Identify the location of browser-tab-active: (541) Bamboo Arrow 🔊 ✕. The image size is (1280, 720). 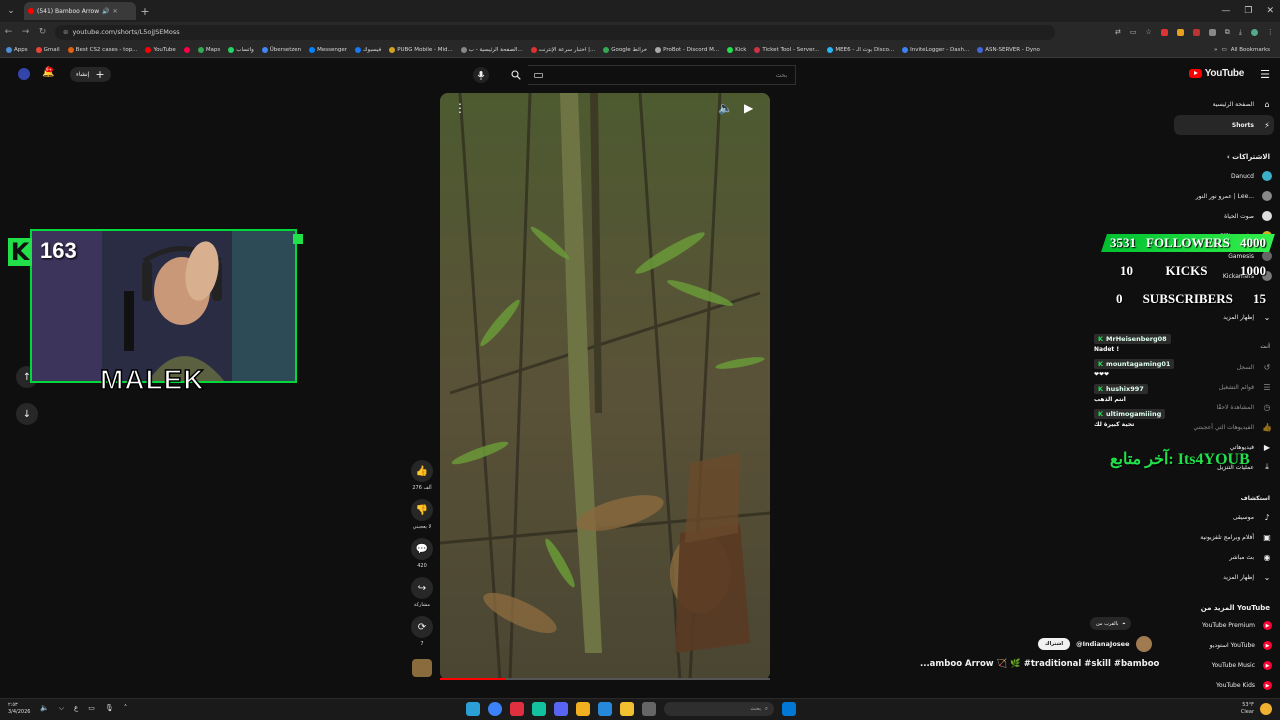
(80, 11).